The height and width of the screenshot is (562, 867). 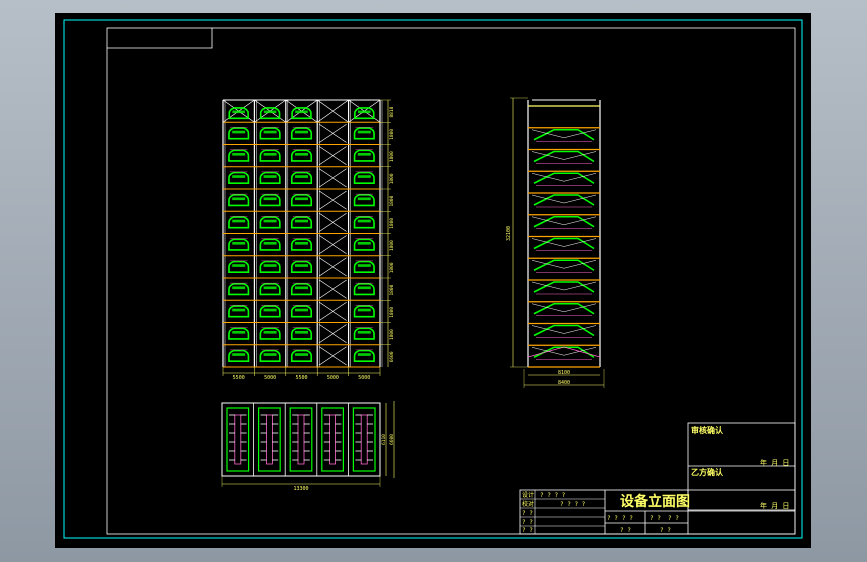 I want to click on approval-label-a: 审核确认, so click(x=707, y=430).